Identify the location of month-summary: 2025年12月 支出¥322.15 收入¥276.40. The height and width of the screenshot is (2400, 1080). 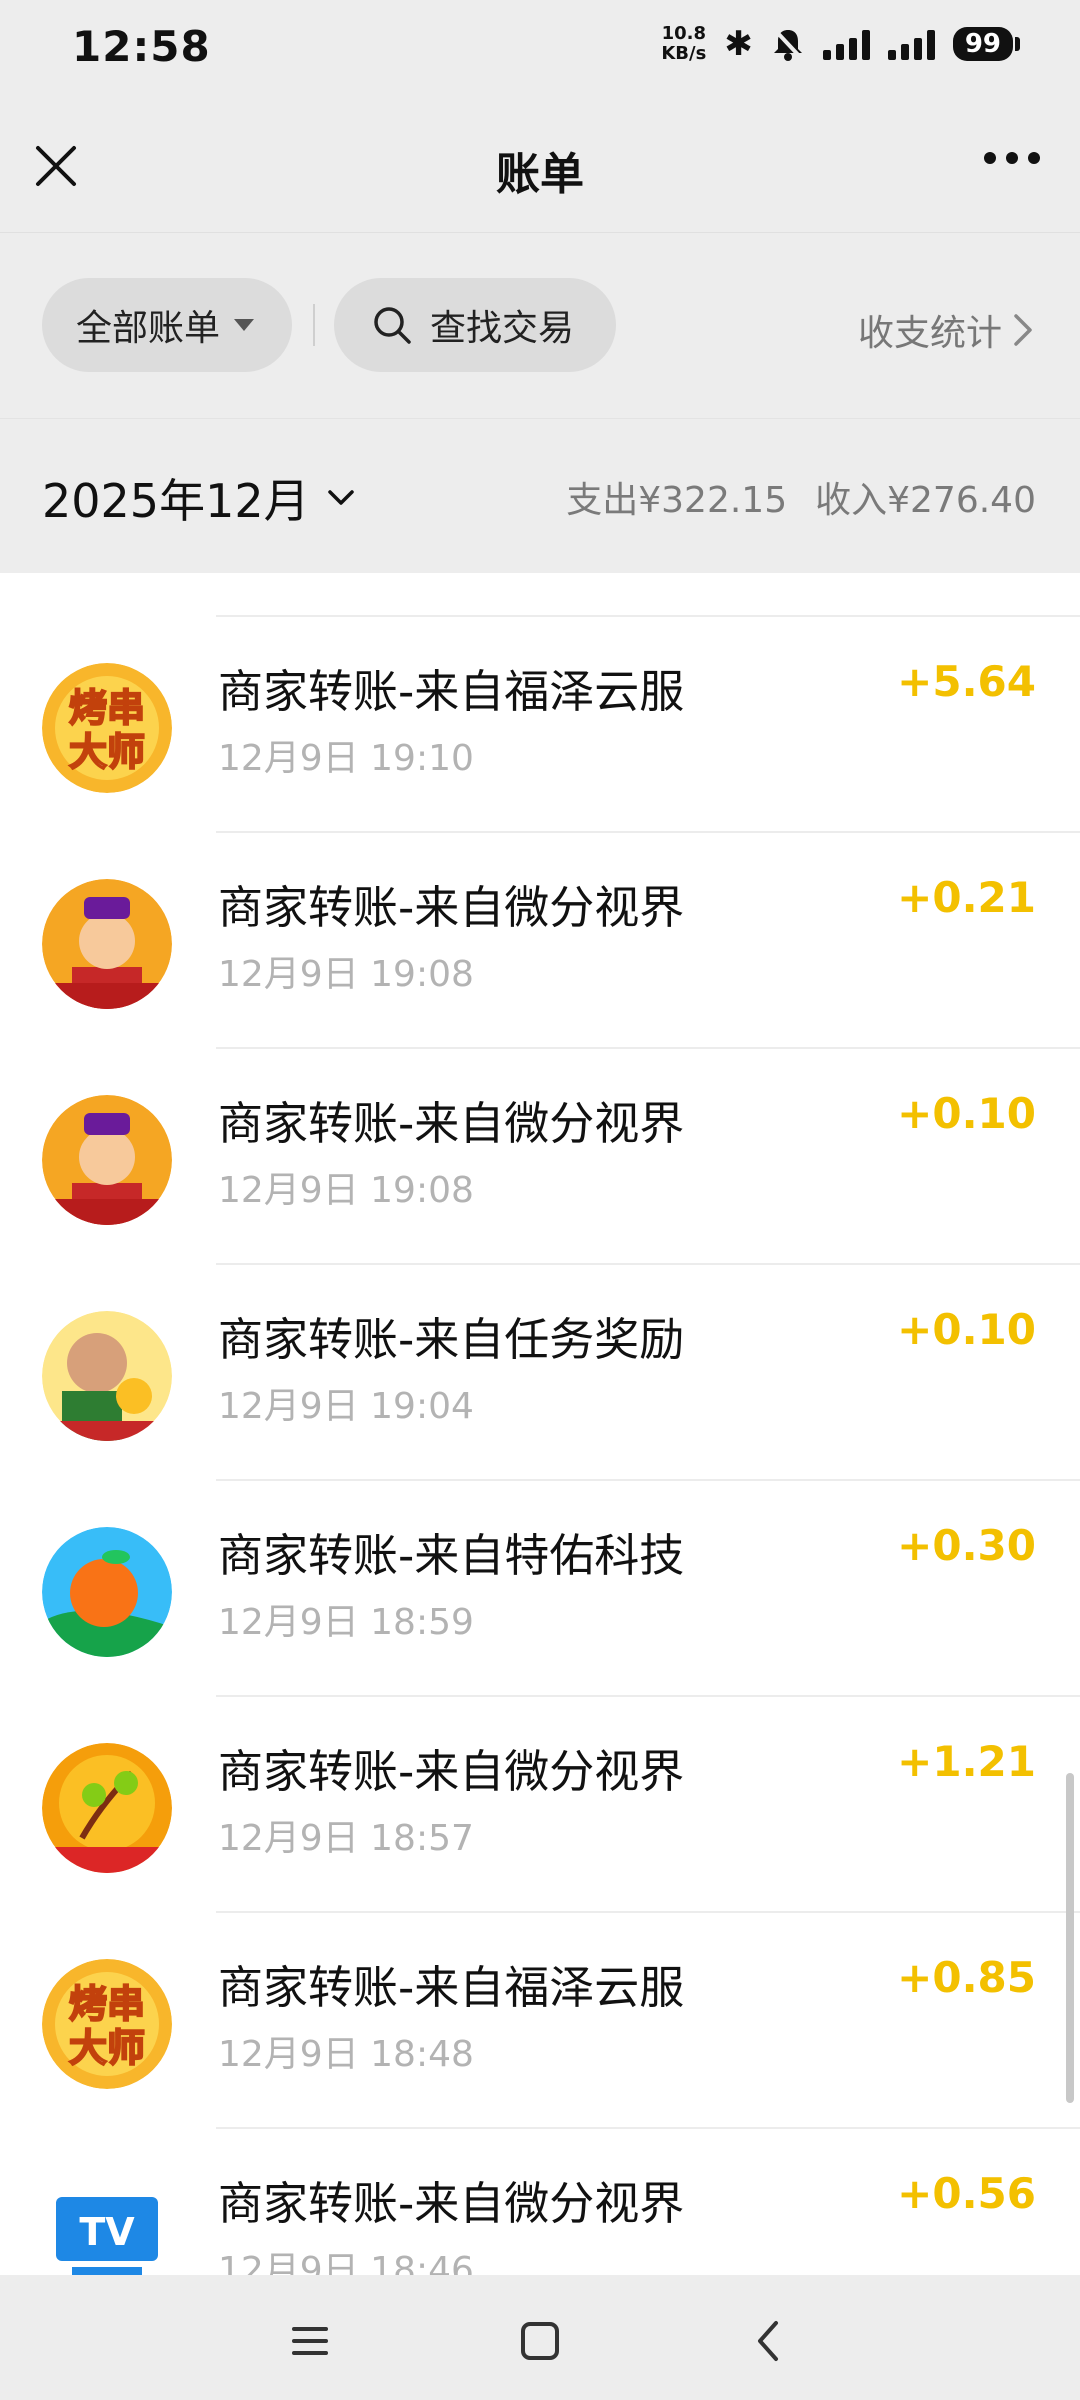
(540, 496).